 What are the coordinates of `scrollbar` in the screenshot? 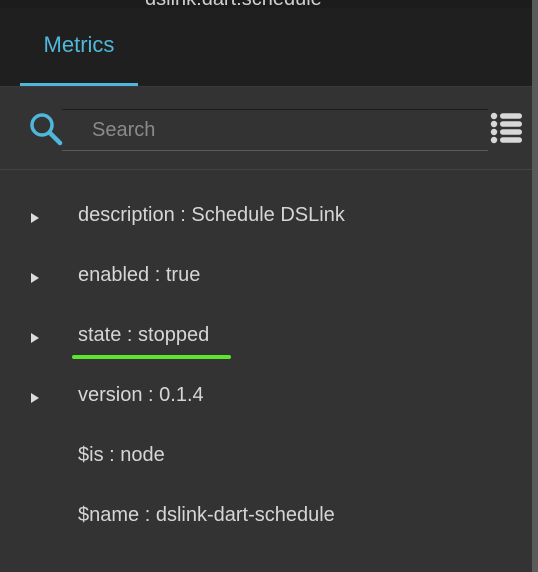 It's located at (535, 286).